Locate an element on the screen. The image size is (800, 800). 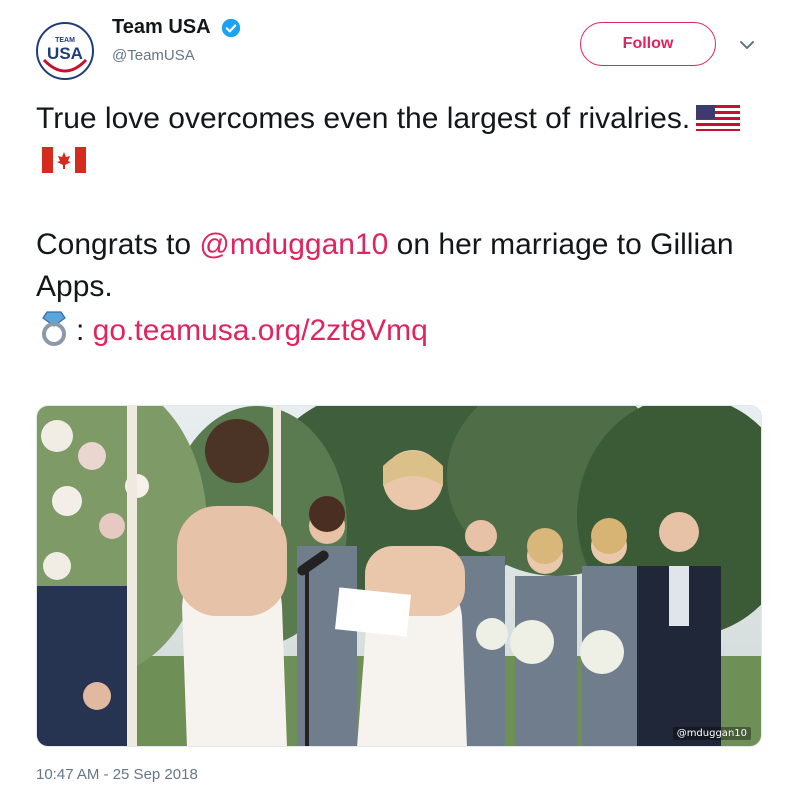
follow-button: Follow is located at coordinates (648, 44).